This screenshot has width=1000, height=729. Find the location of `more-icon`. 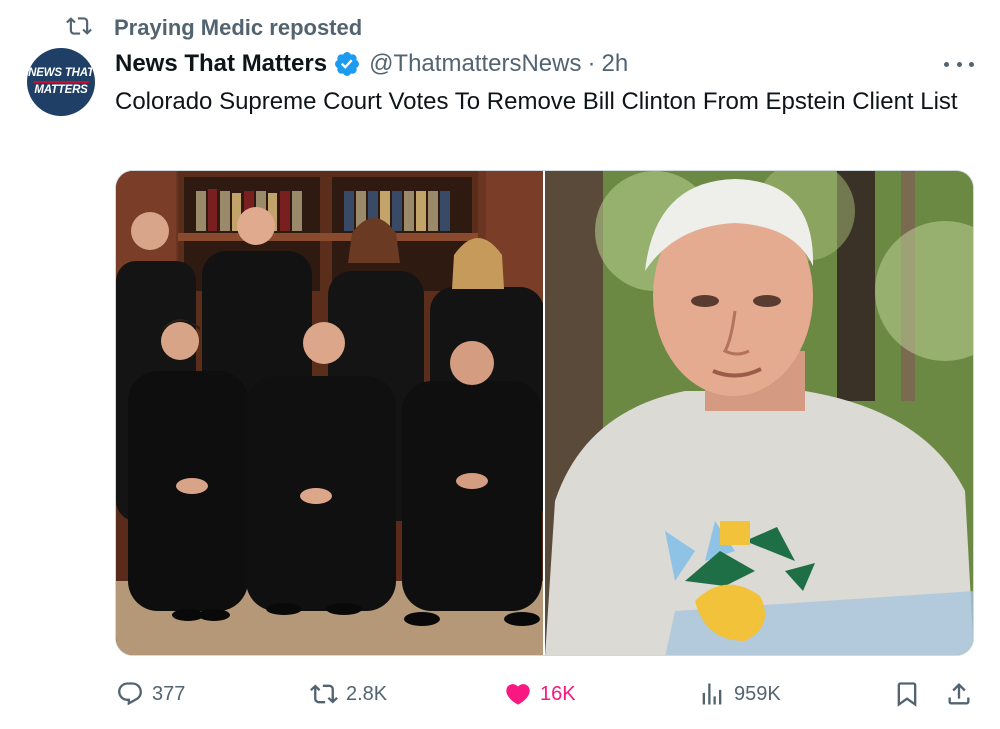

more-icon is located at coordinates (959, 64).